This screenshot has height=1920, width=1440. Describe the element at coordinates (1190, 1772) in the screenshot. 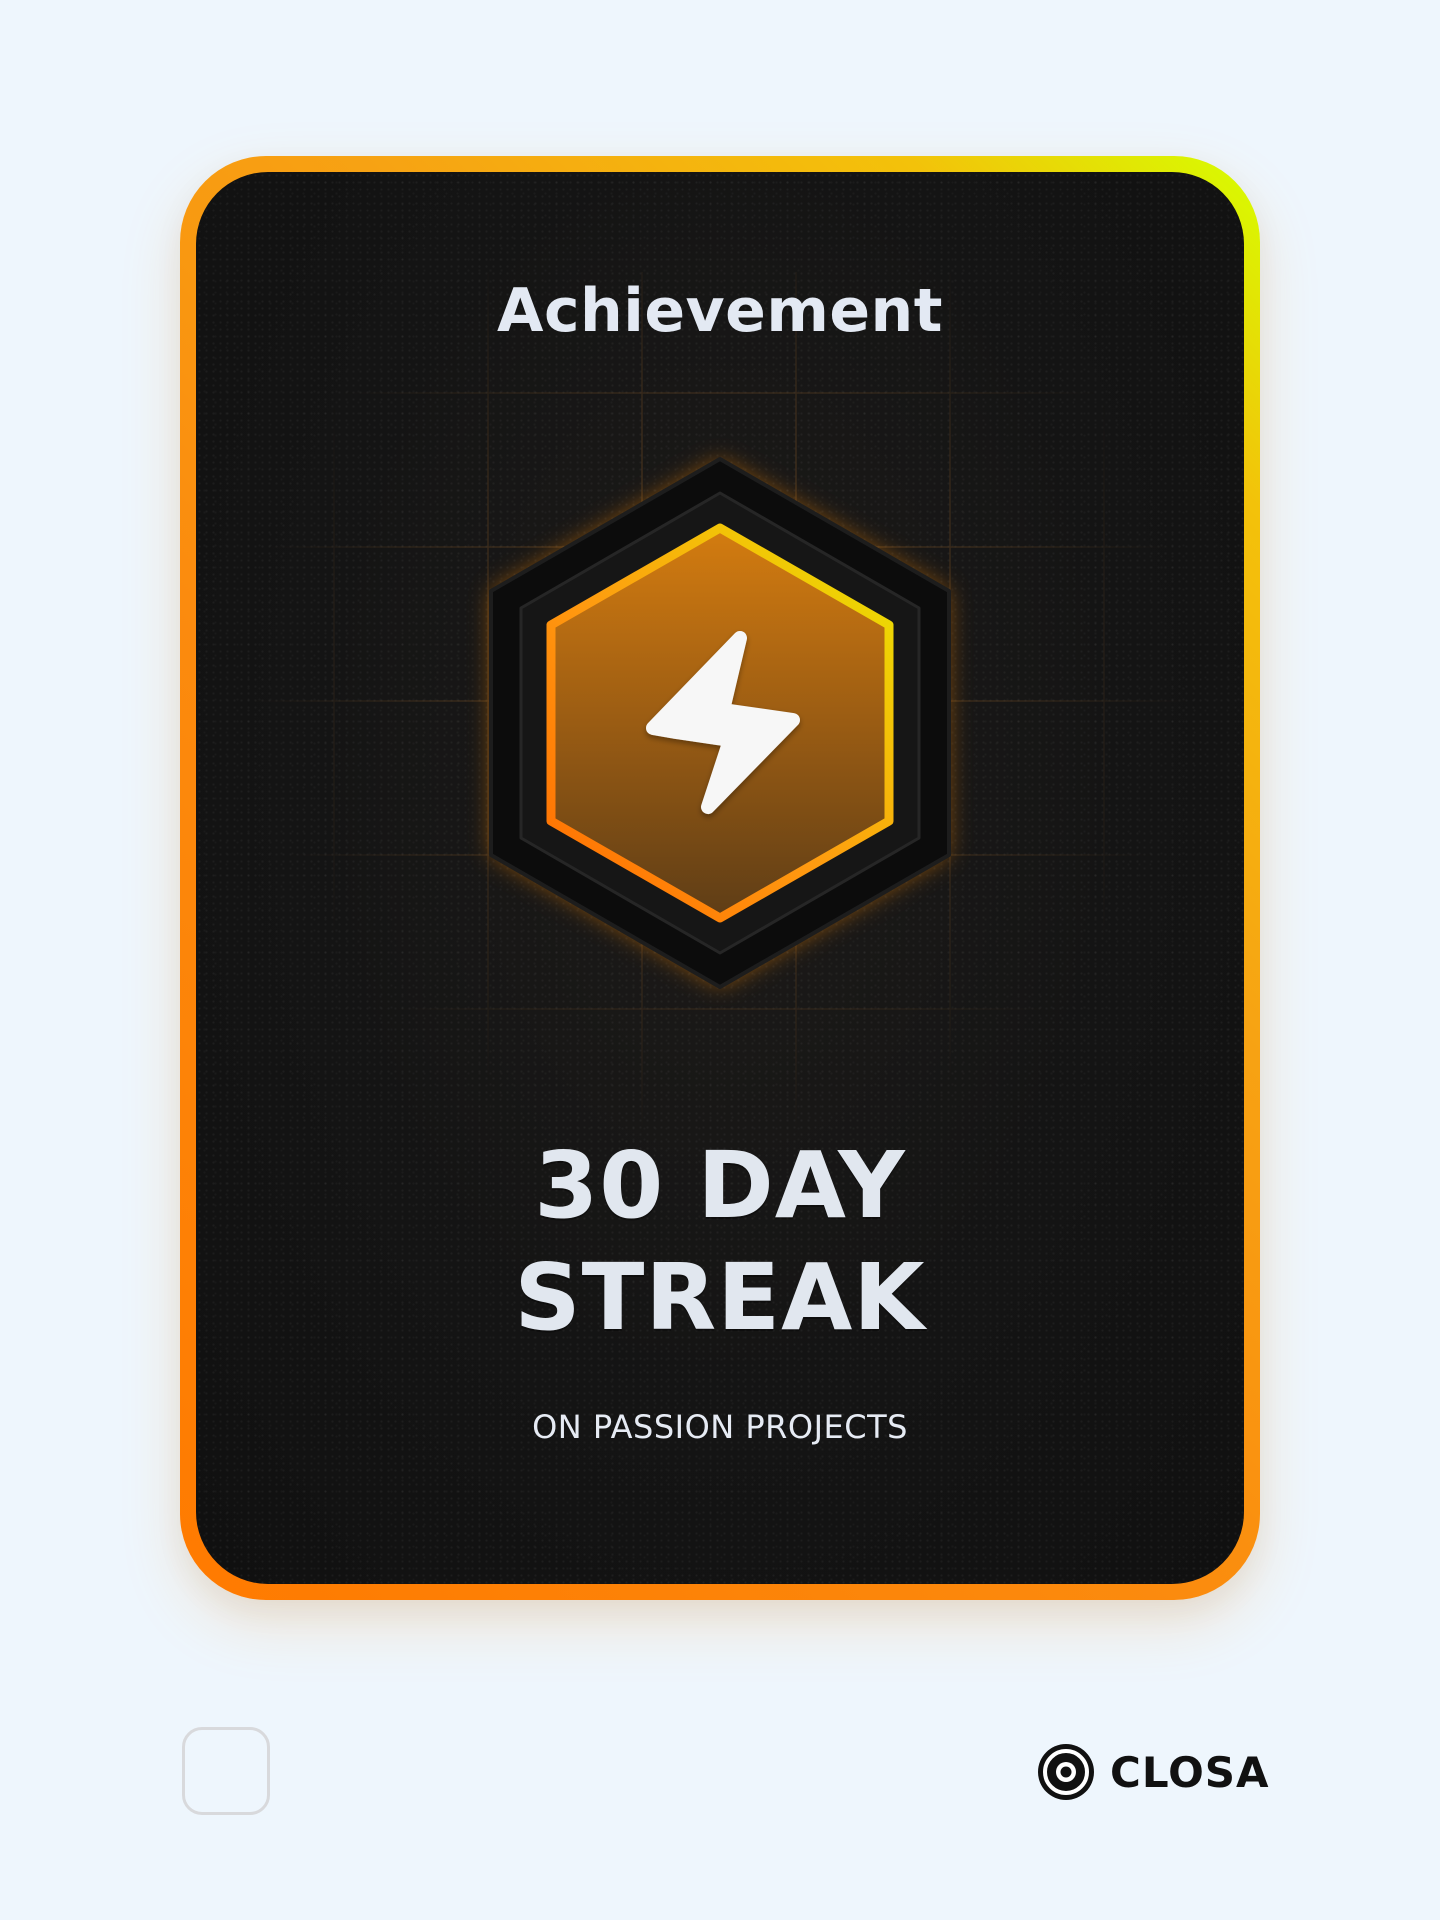

I see `brand-name: CLOSA` at that location.